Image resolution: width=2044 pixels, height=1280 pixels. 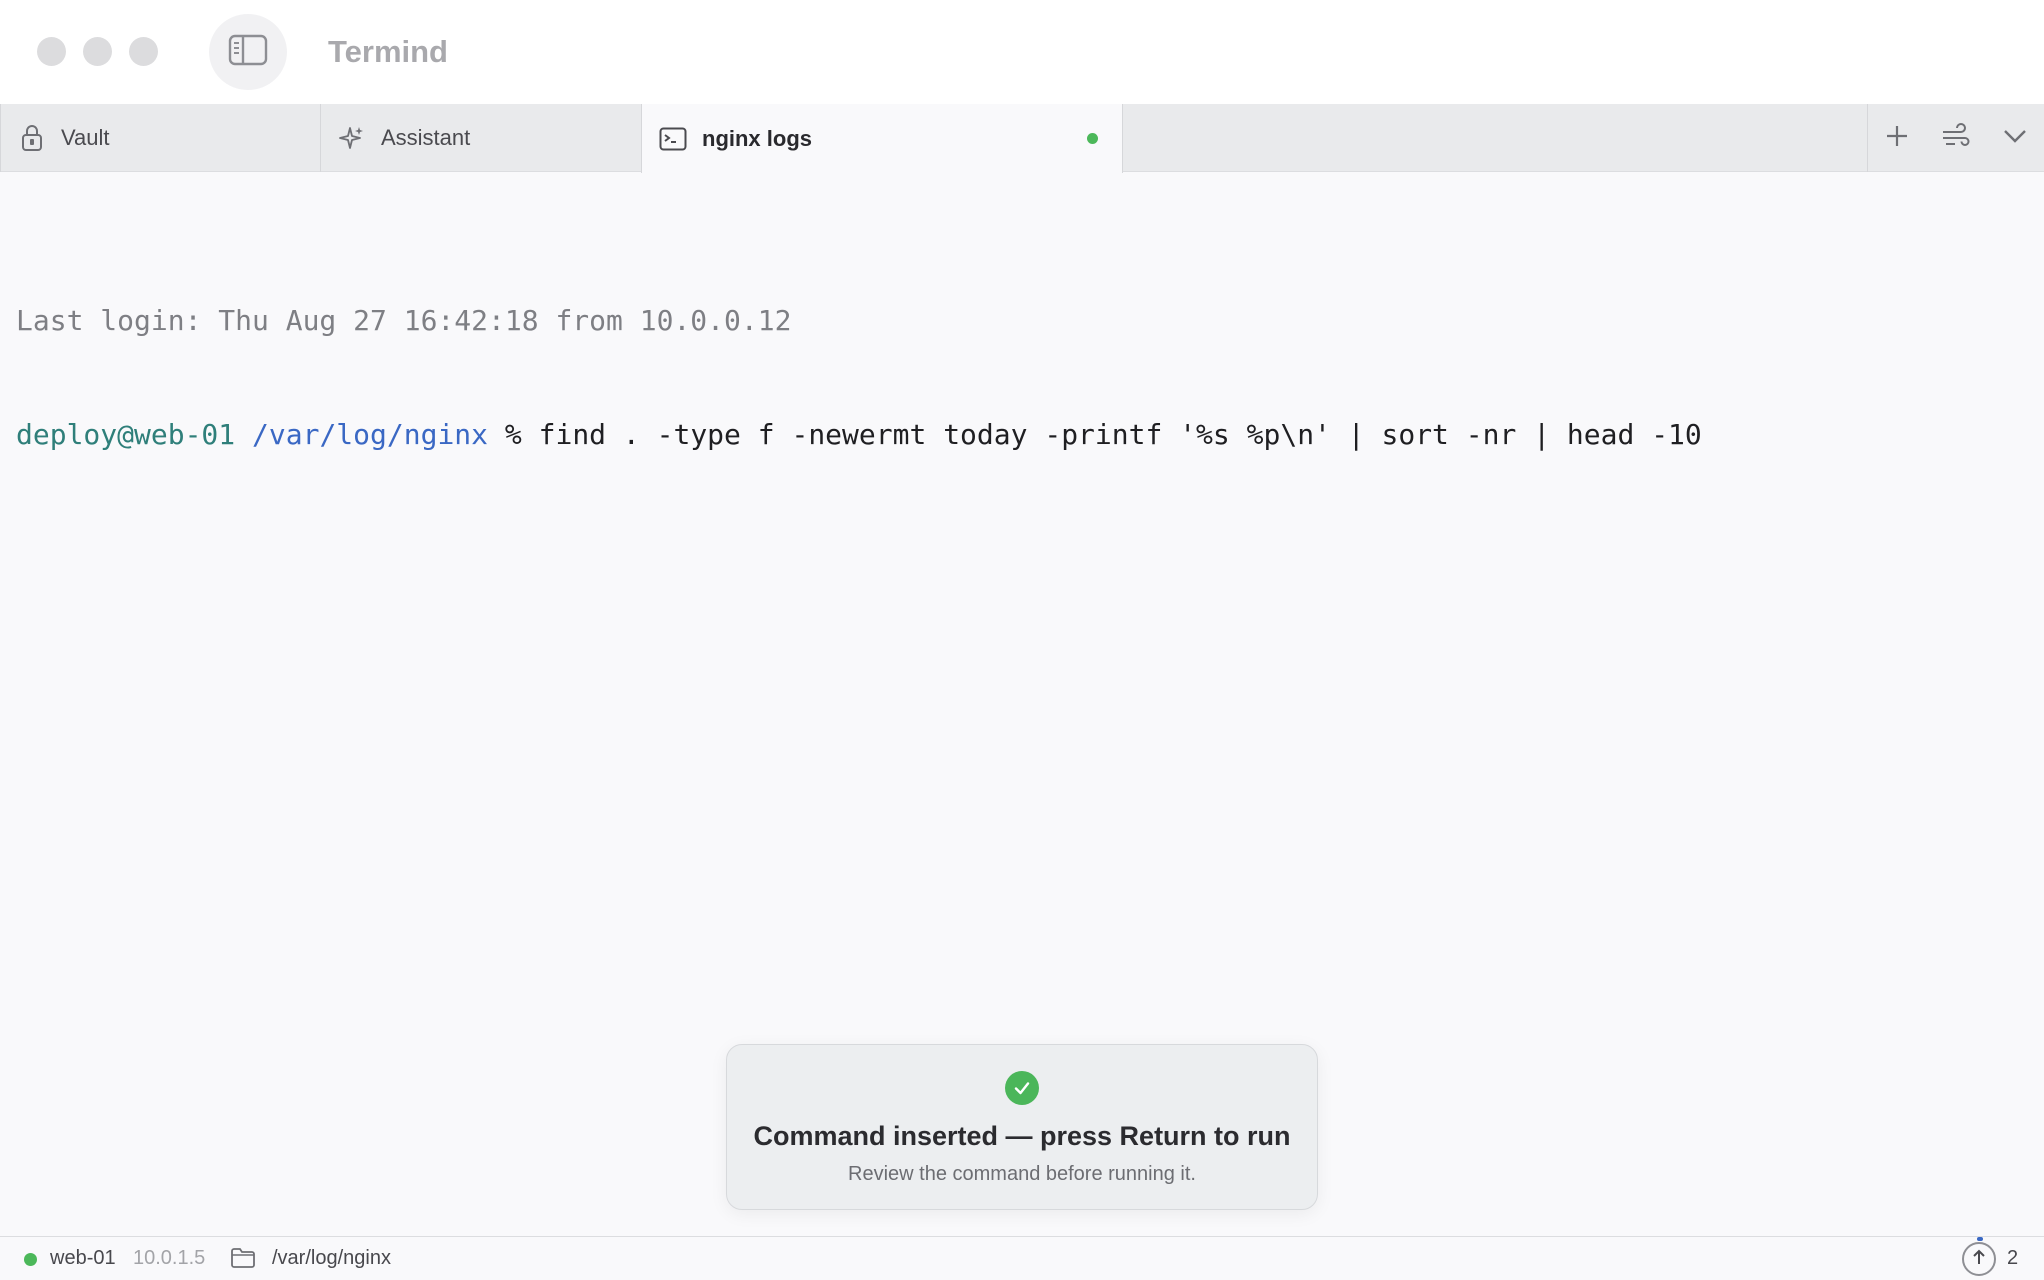 What do you see at coordinates (1022, 1136) in the screenshot?
I see `toast-title: Command inserted — press Return to run` at bounding box center [1022, 1136].